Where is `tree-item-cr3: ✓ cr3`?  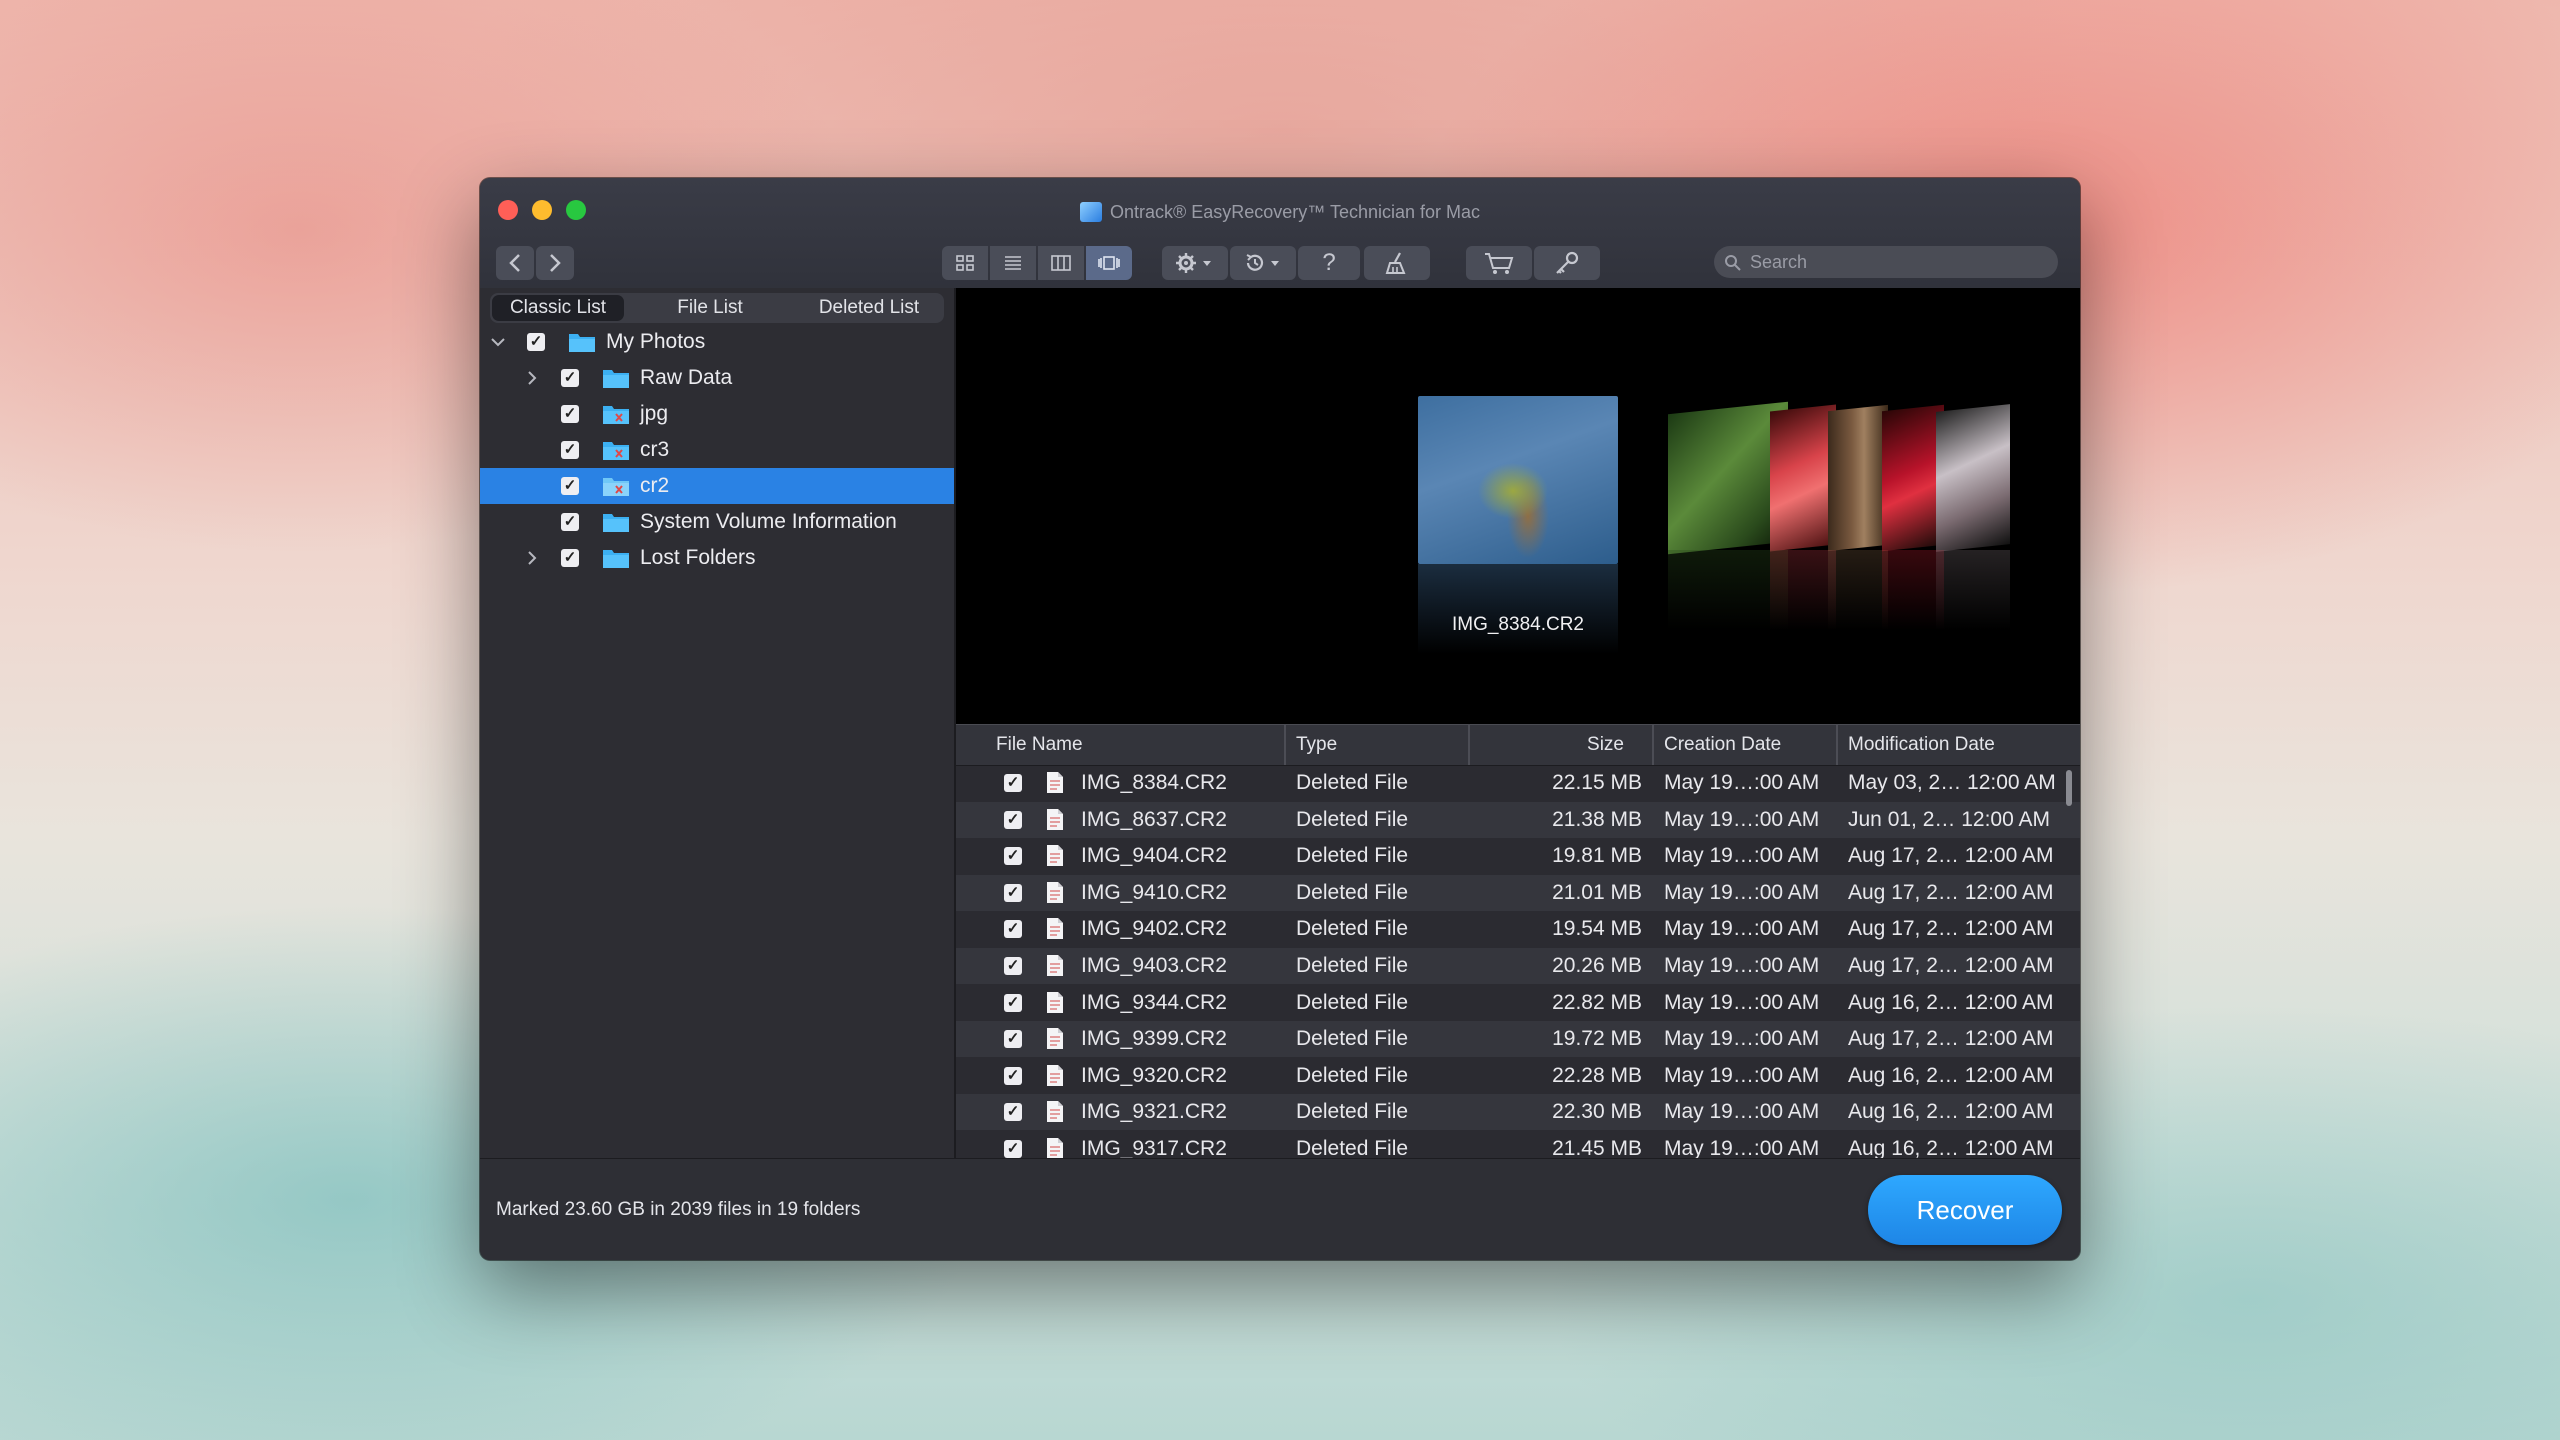
tree-item-cr3: ✓ cr3 is located at coordinates (717, 450).